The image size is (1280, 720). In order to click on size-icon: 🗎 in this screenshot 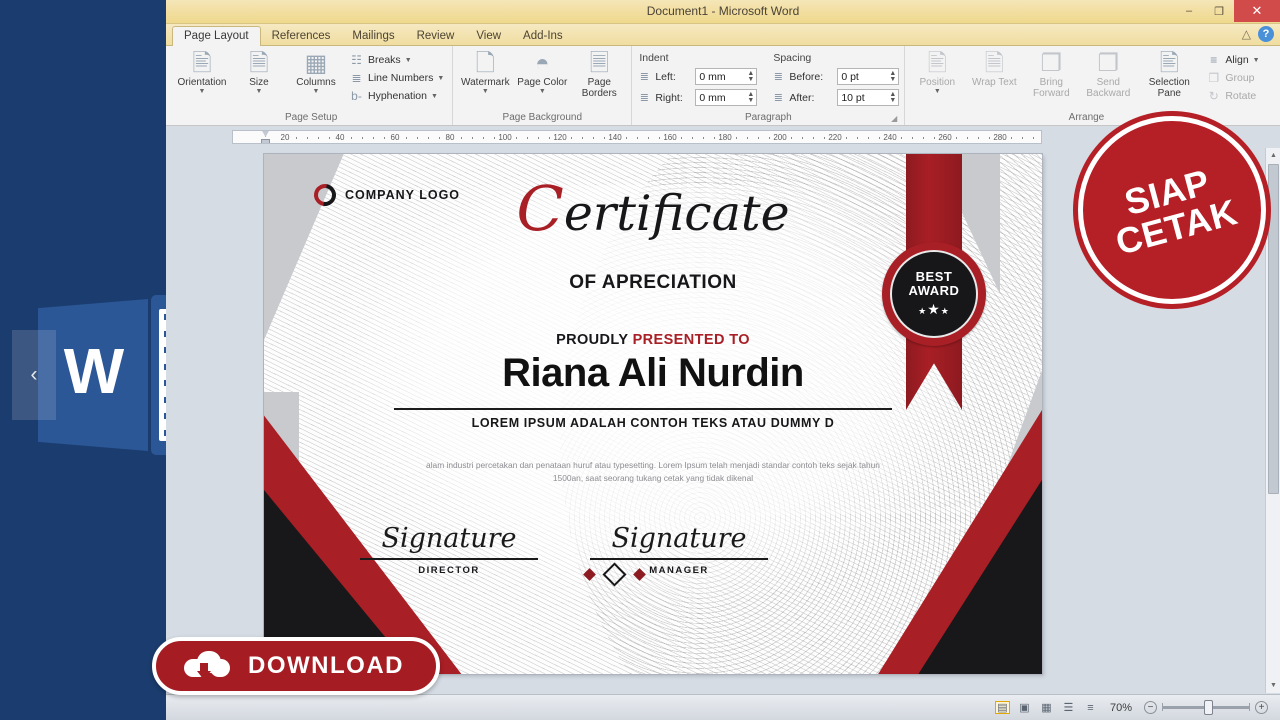, I will do `click(259, 63)`.